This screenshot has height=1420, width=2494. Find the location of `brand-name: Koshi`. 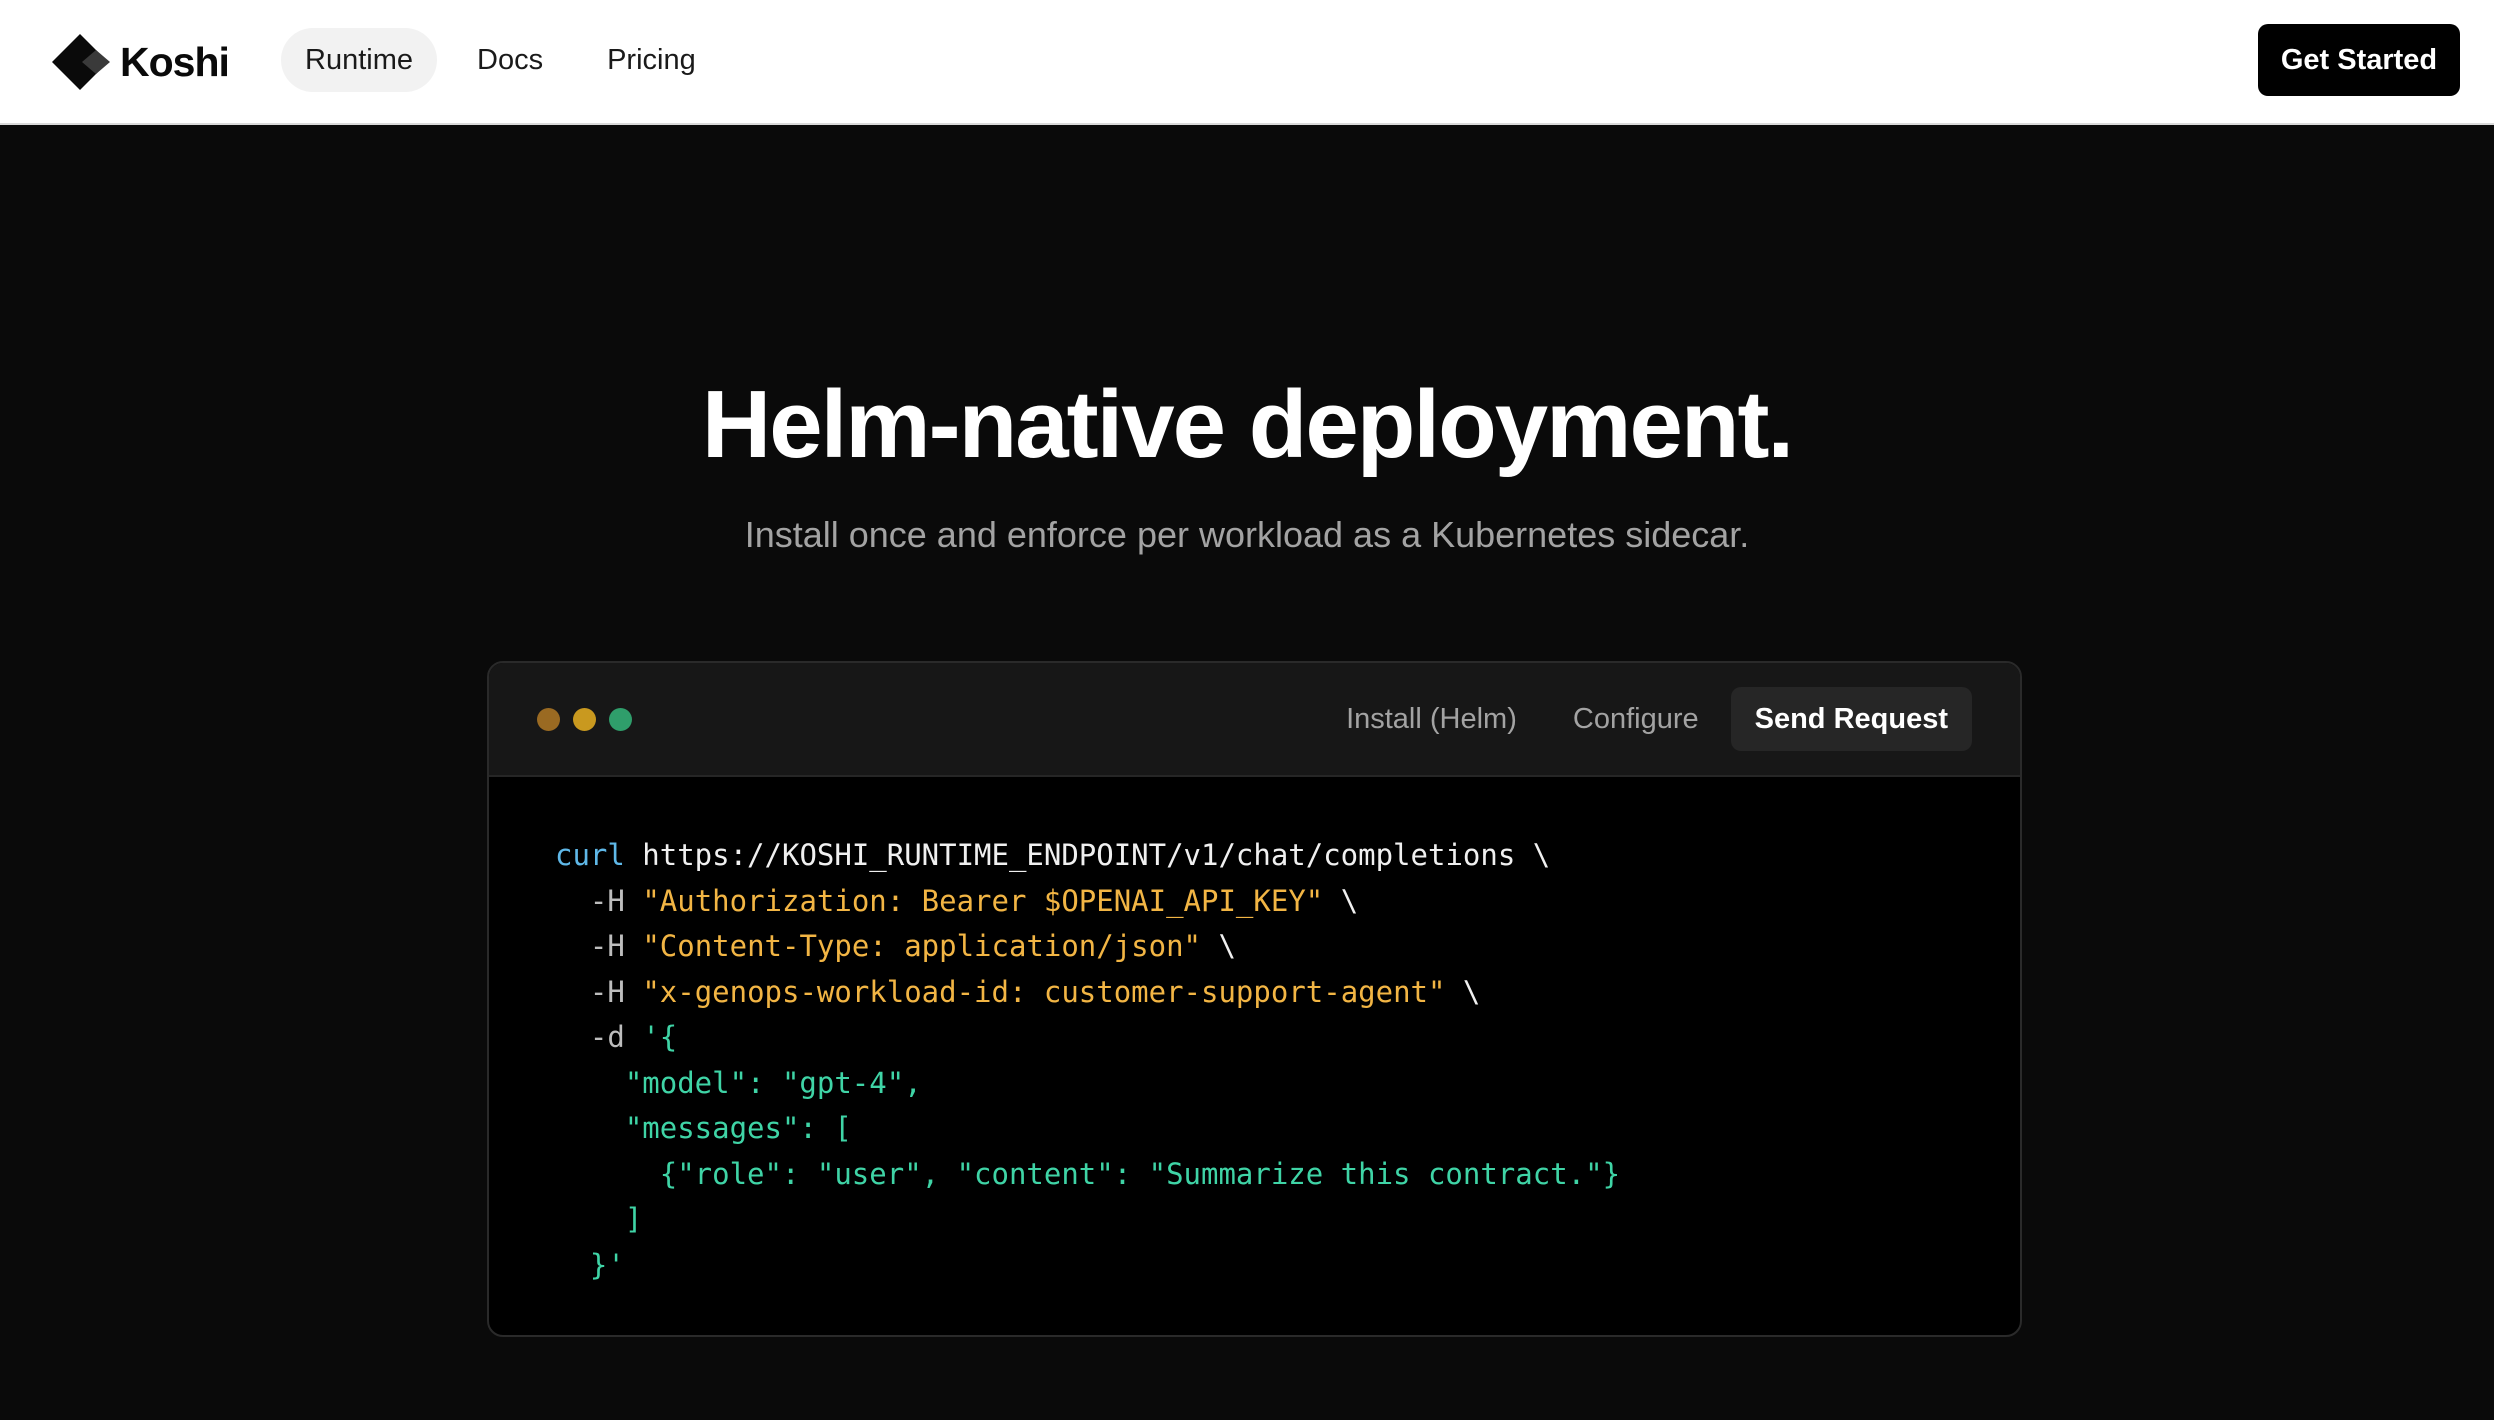

brand-name: Koshi is located at coordinates (175, 61).